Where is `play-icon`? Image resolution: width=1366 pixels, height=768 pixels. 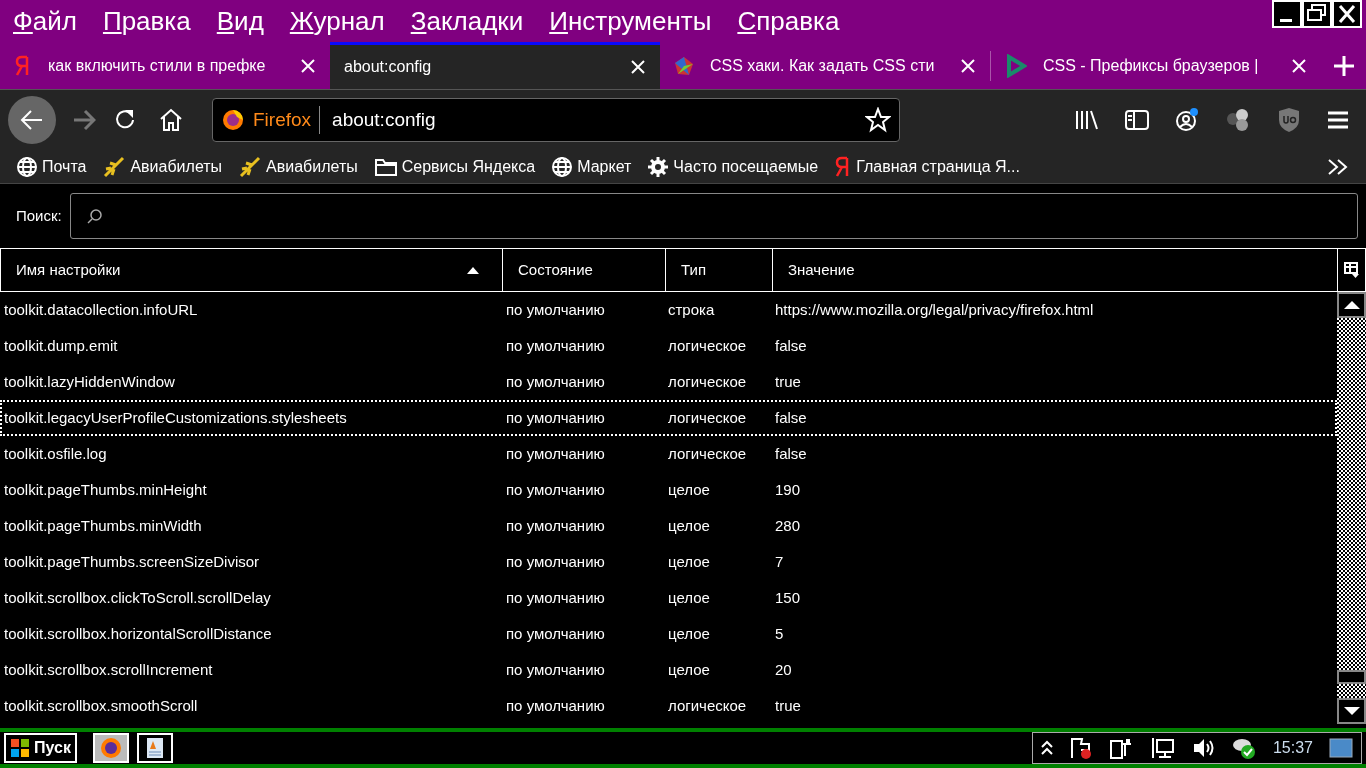 play-icon is located at coordinates (1016, 65).